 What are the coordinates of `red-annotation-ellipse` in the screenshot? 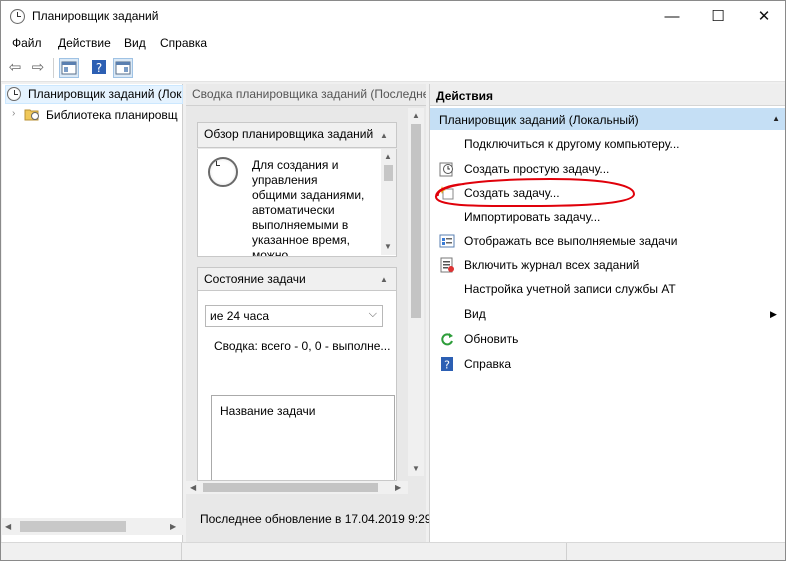 It's located at (535, 192).